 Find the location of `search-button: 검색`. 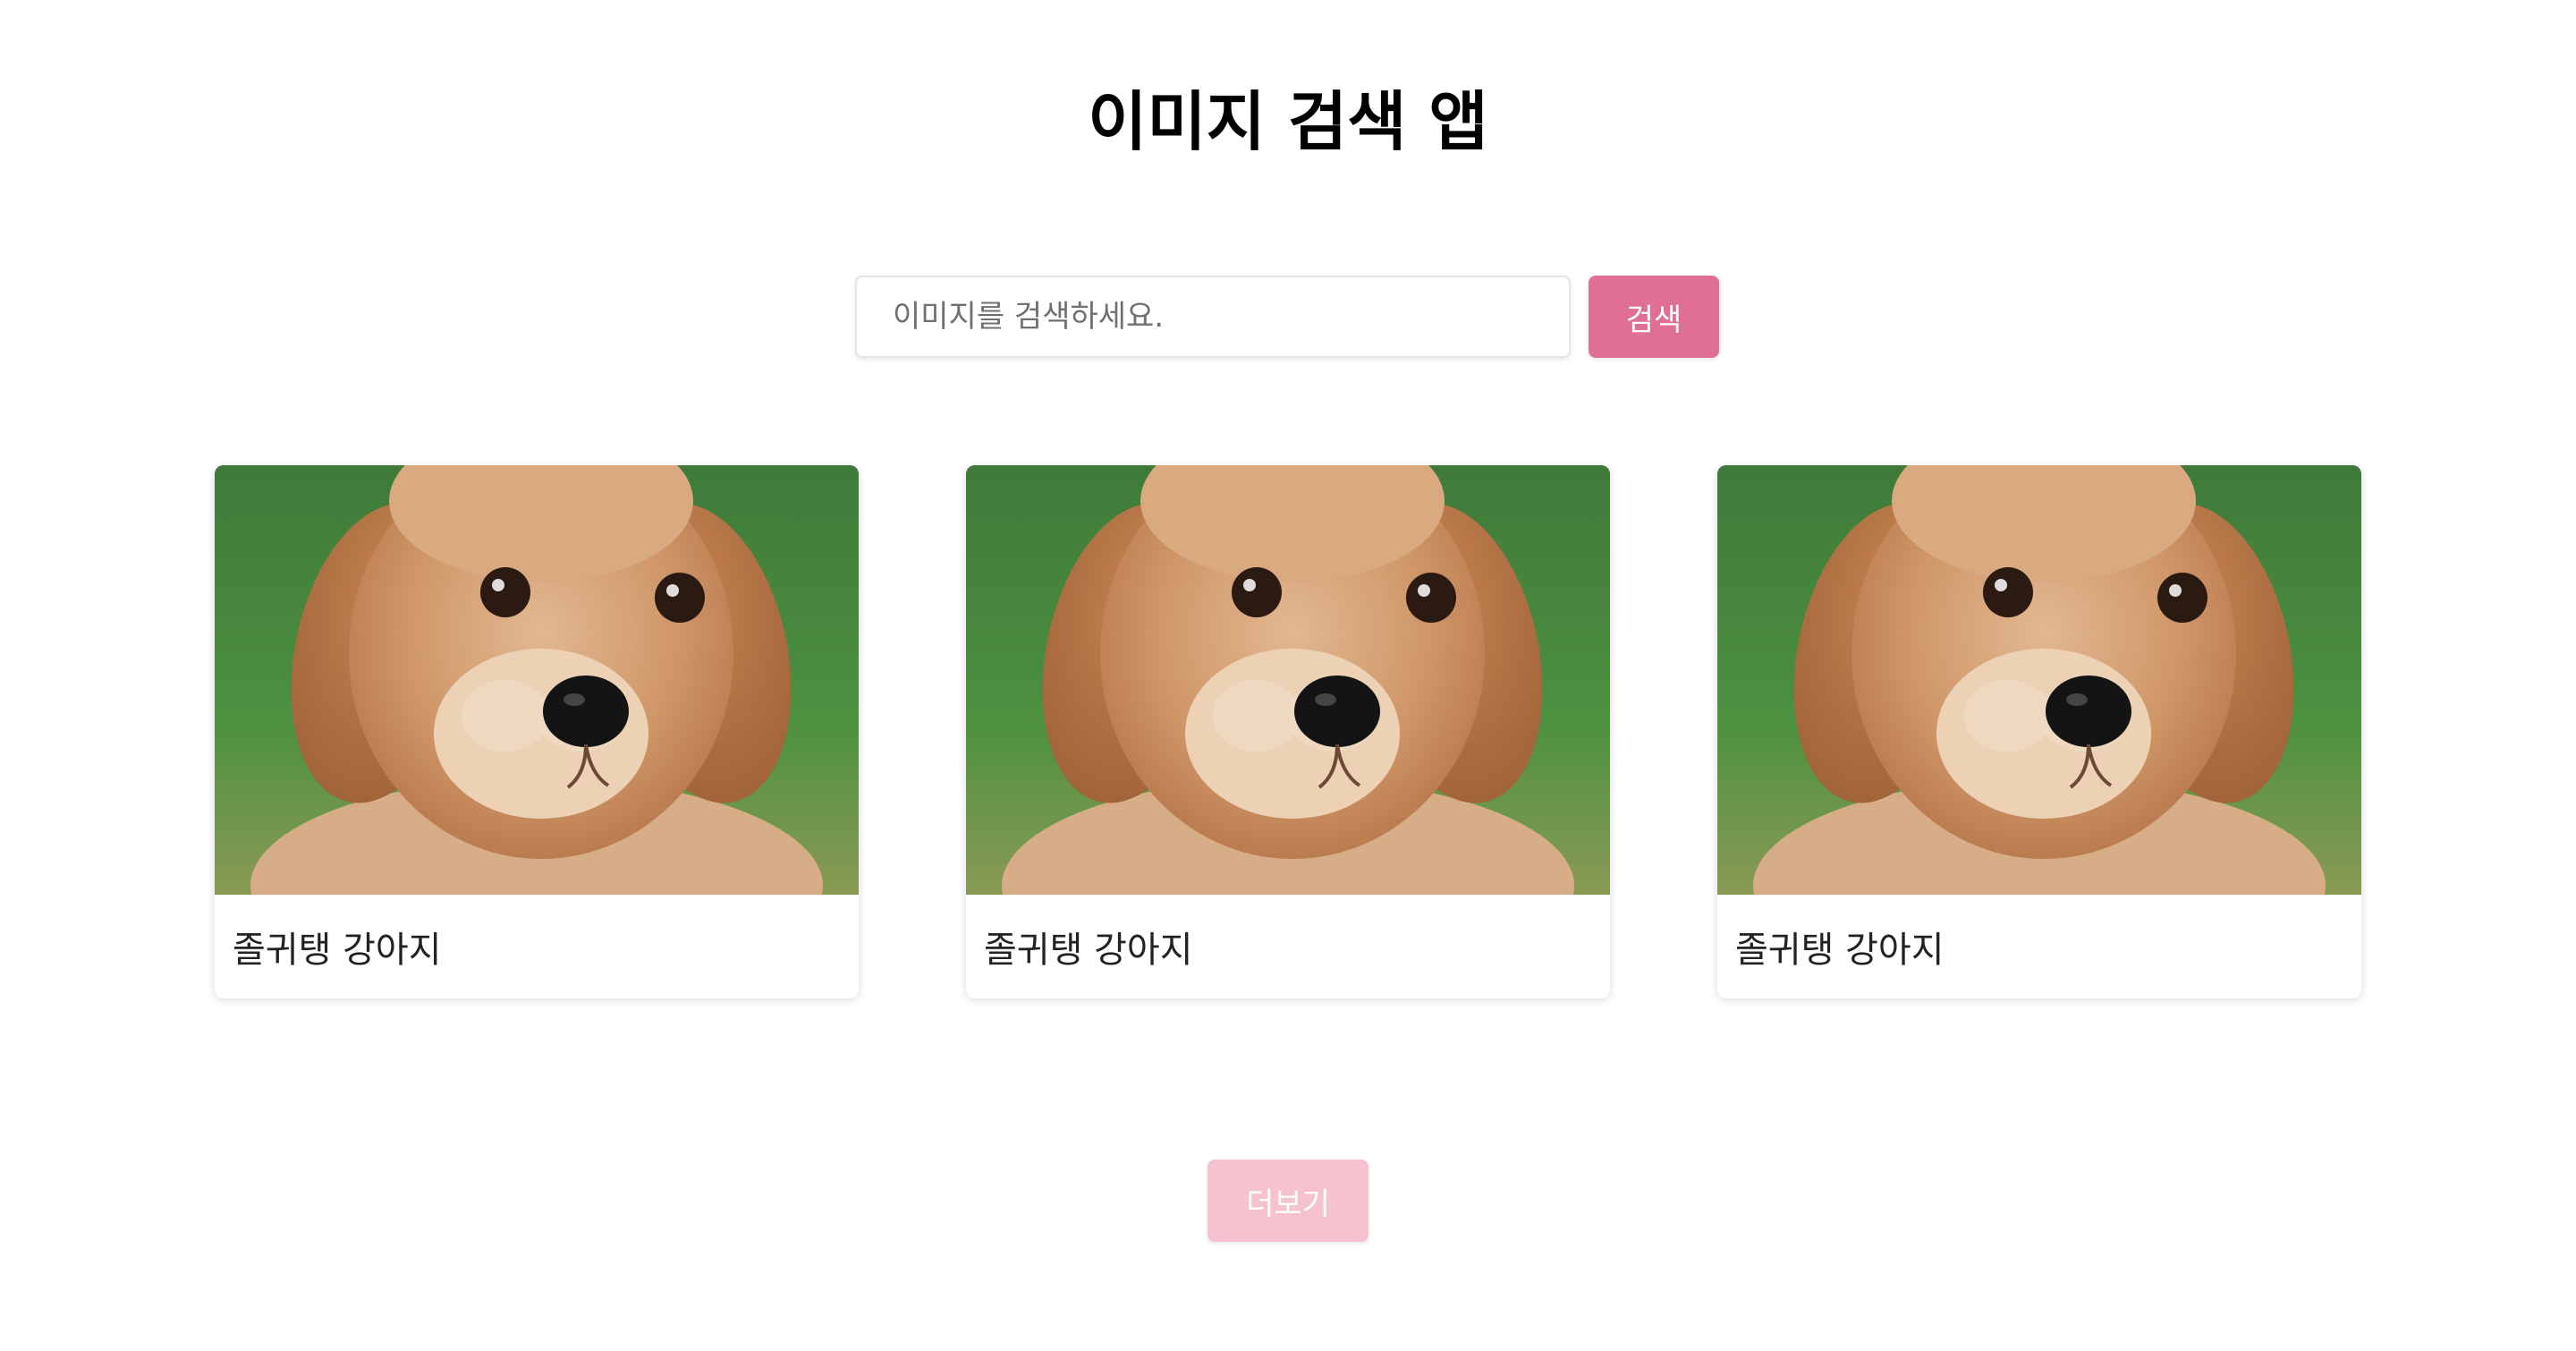

search-button: 검색 is located at coordinates (1654, 317).